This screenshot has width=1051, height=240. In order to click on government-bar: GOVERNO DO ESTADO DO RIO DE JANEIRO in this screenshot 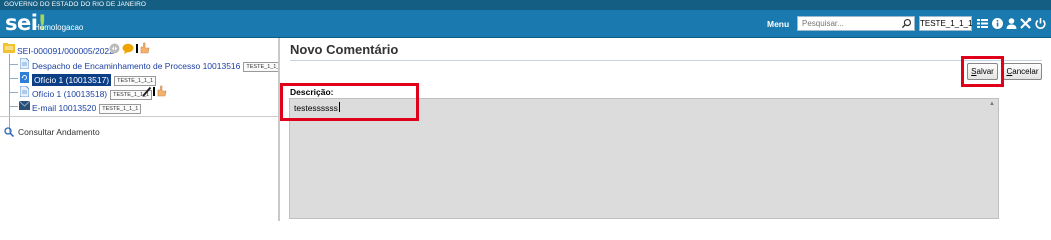, I will do `click(525, 5)`.